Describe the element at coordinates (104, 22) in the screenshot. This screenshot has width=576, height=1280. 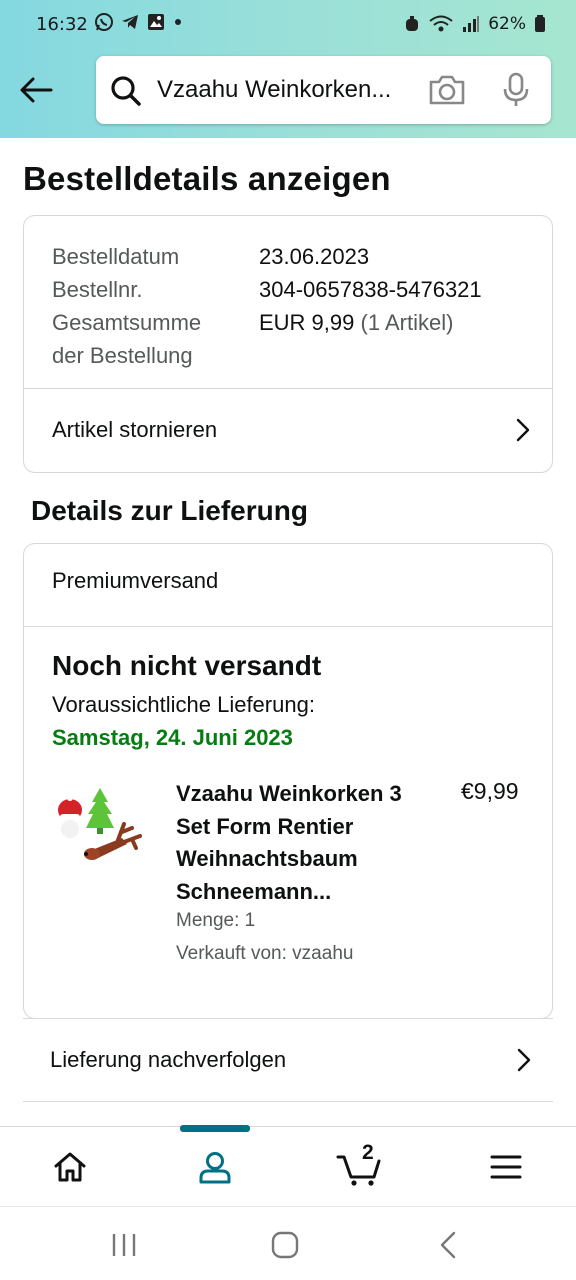
I see `whatsapp-icon` at that location.